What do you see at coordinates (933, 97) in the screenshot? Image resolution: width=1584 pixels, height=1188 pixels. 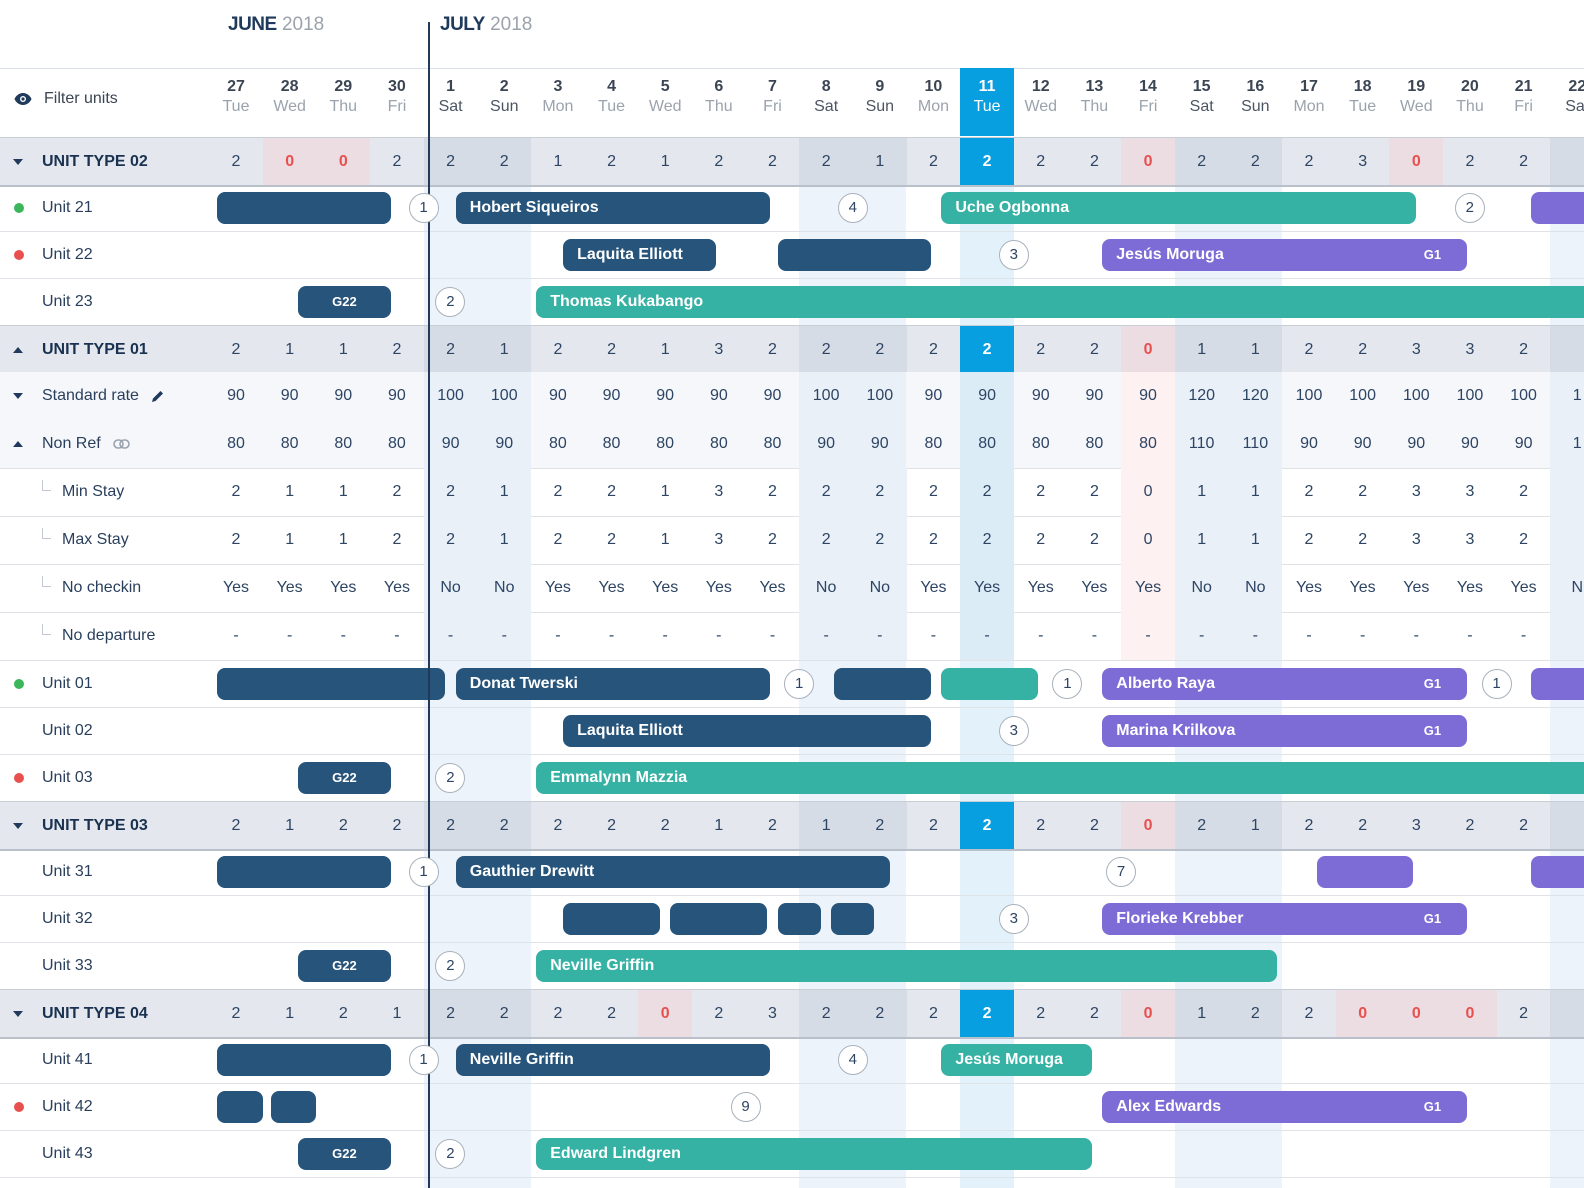 I see `day-header-10: 10 Mon` at bounding box center [933, 97].